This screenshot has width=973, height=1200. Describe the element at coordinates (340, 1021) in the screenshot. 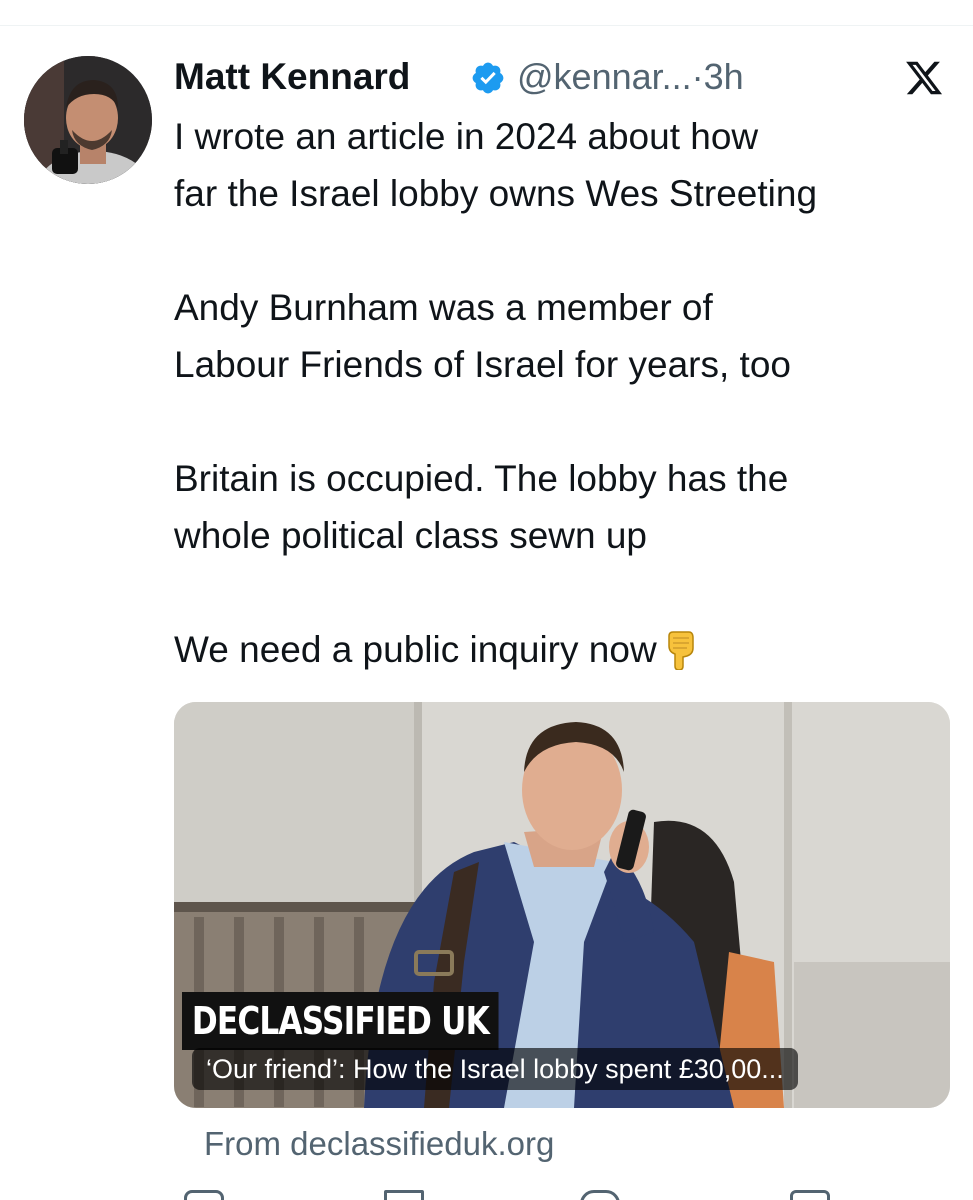

I see `declassified-uk-logo: DECLASSIFIED UK` at that location.